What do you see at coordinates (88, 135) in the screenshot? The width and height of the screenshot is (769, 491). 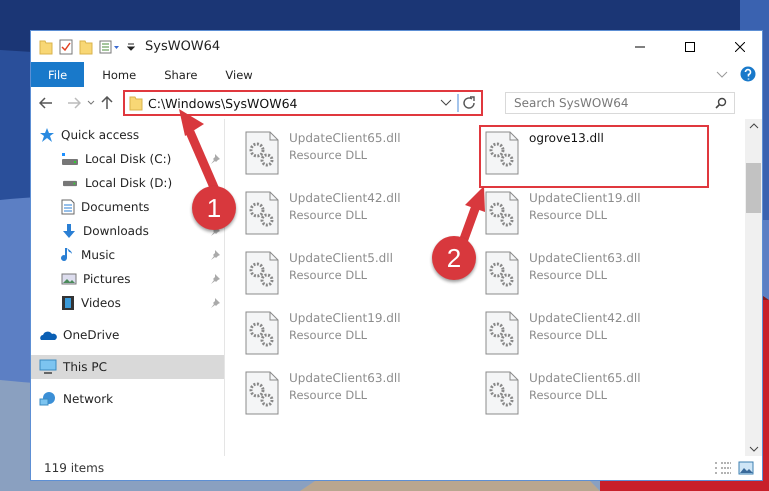 I see `nav-item: Quick access` at bounding box center [88, 135].